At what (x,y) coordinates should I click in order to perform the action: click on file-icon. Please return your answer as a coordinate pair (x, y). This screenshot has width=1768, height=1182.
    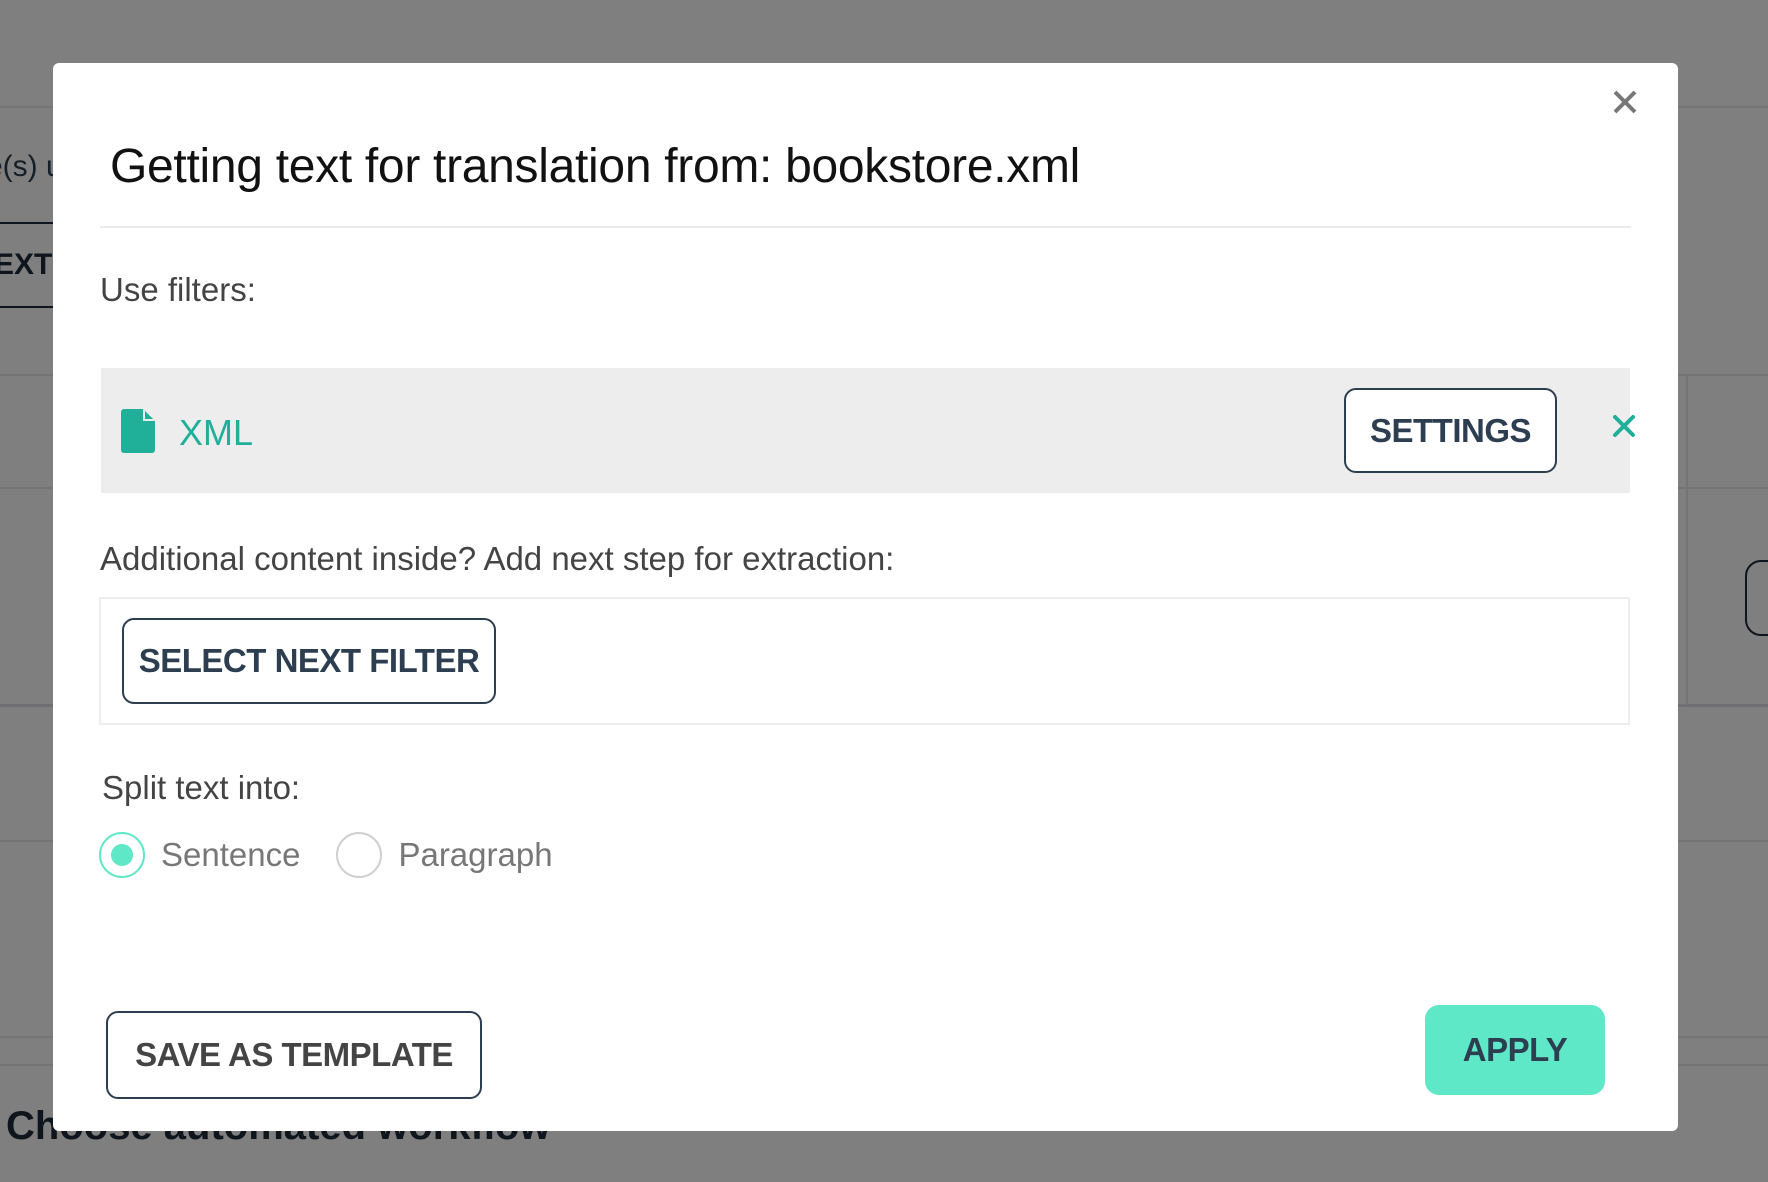
    Looking at the image, I should click on (138, 431).